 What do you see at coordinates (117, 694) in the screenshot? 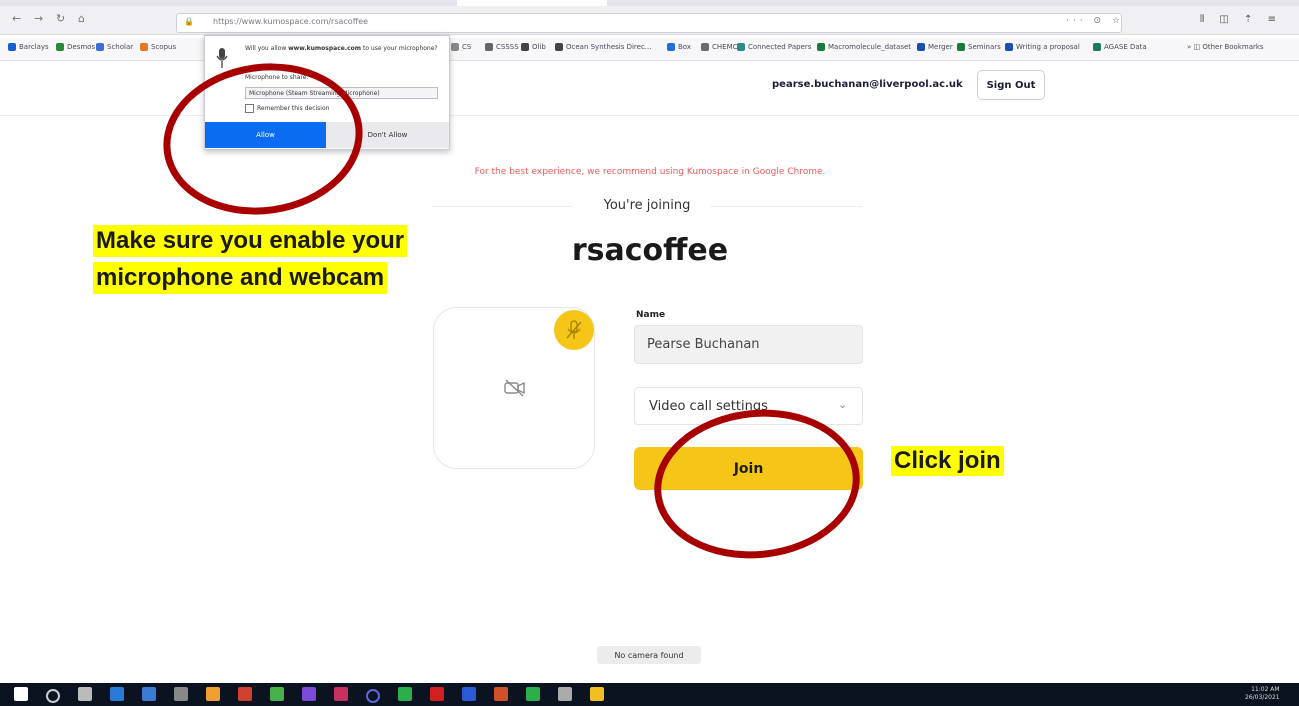
I see `store-icon` at bounding box center [117, 694].